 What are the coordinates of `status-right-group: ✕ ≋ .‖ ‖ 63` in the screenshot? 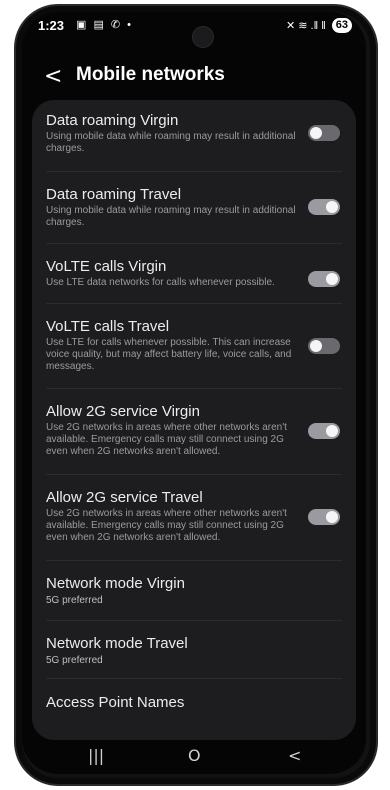 It's located at (319, 25).